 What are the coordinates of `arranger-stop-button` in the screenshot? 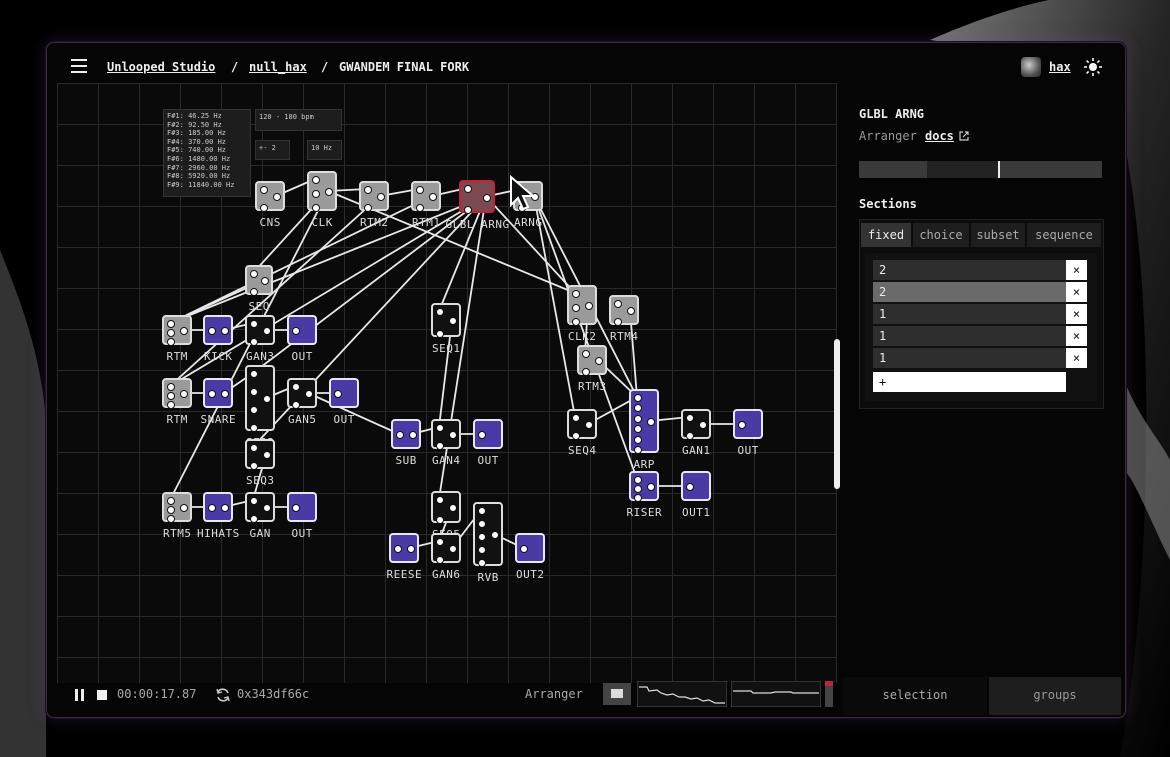 It's located at (617, 694).